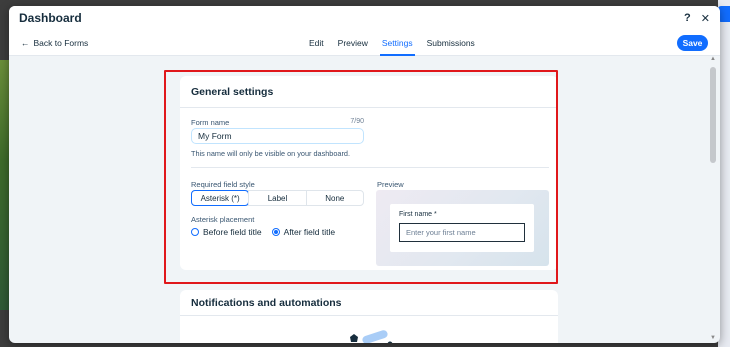 The width and height of the screenshot is (730, 347). Describe the element at coordinates (369, 303) in the screenshot. I see `notifications-header: Notifications and automations` at that location.